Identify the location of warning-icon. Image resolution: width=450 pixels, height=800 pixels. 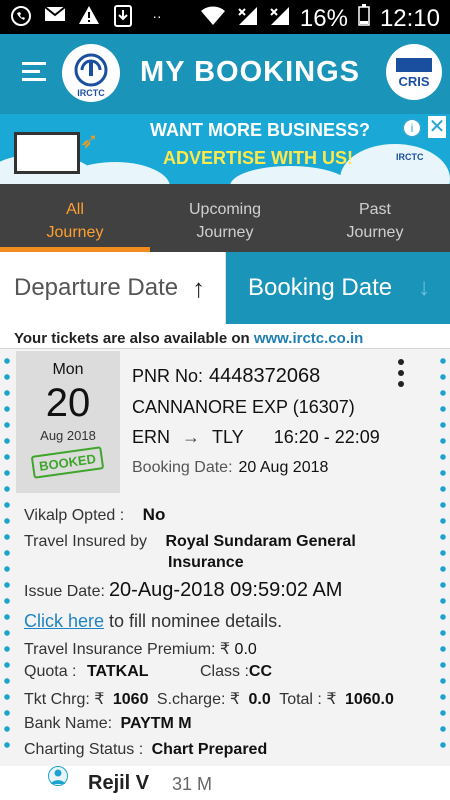
(89, 16).